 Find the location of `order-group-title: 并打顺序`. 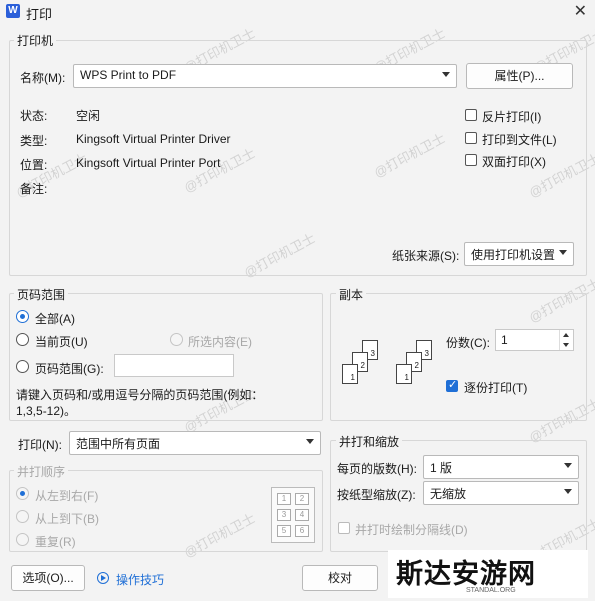

order-group-title: 并打顺序 is located at coordinates (41, 471).